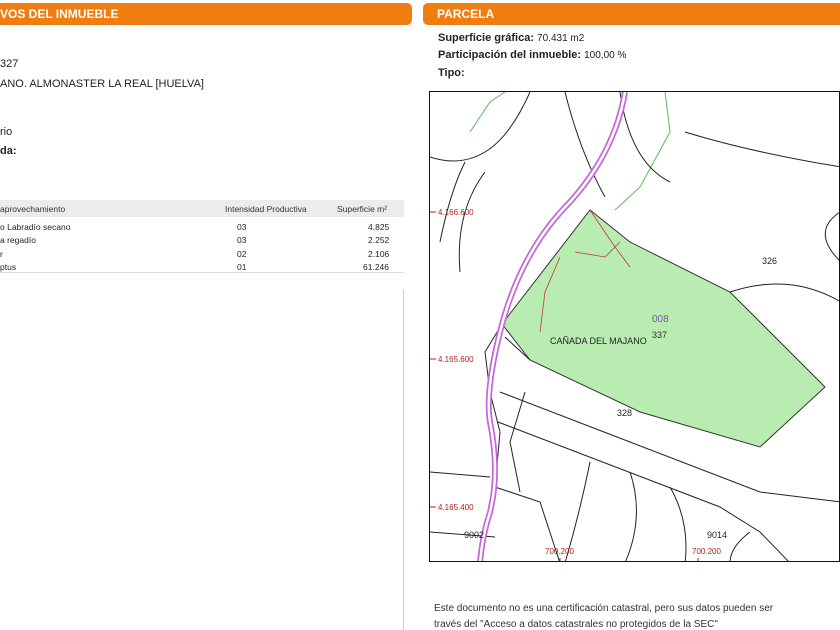 The width and height of the screenshot is (840, 630). I want to click on crop-name: o Labradío secano, so click(35, 227).